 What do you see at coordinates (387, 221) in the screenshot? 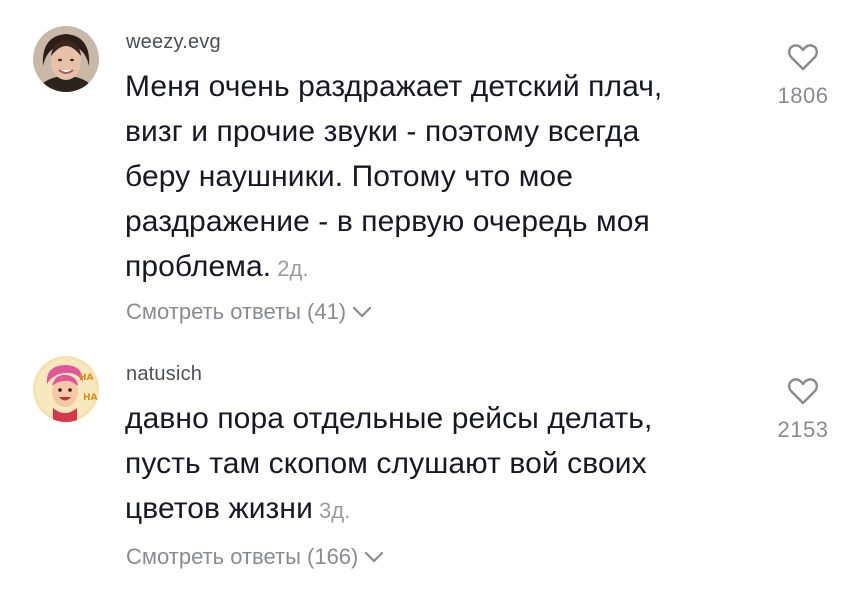
I see `comment-text-line: раздражение - в первую очередь моя` at bounding box center [387, 221].